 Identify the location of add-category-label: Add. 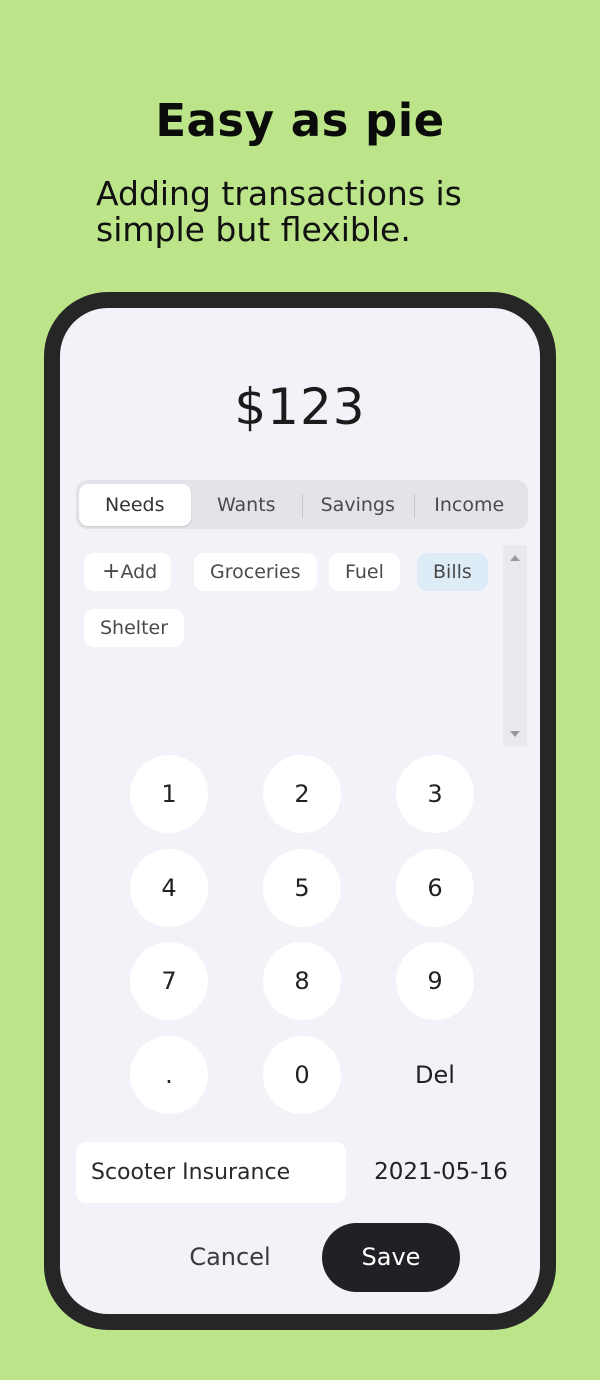
(139, 572).